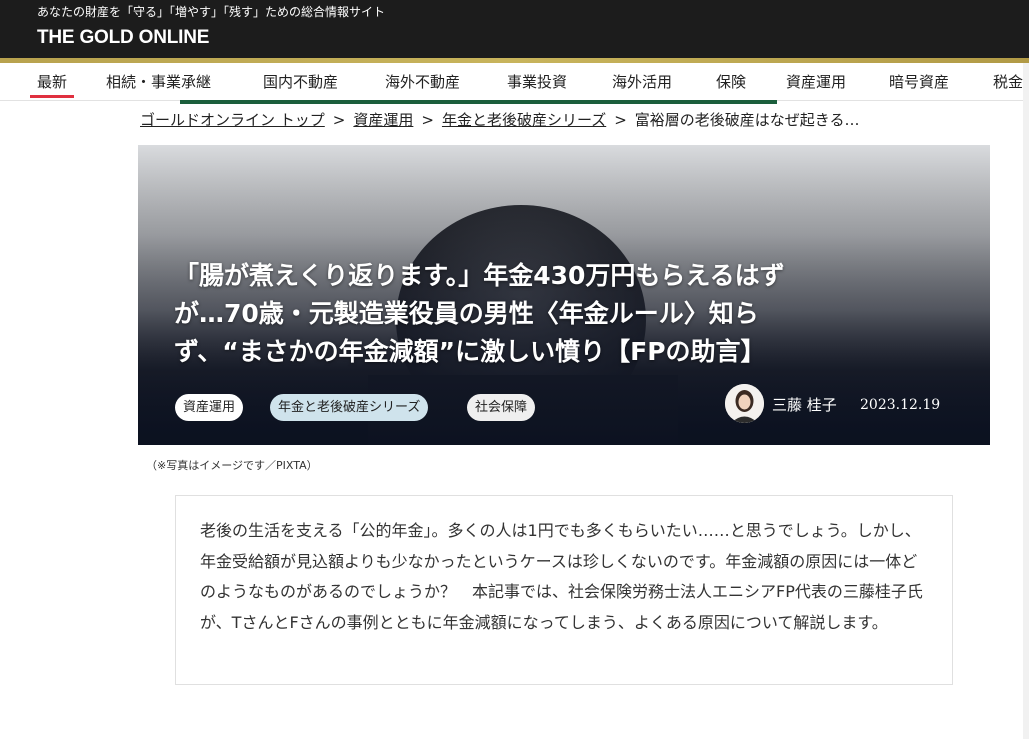  Describe the element at coordinates (52, 84) in the screenshot. I see `nav-item-latest: 最新` at that location.